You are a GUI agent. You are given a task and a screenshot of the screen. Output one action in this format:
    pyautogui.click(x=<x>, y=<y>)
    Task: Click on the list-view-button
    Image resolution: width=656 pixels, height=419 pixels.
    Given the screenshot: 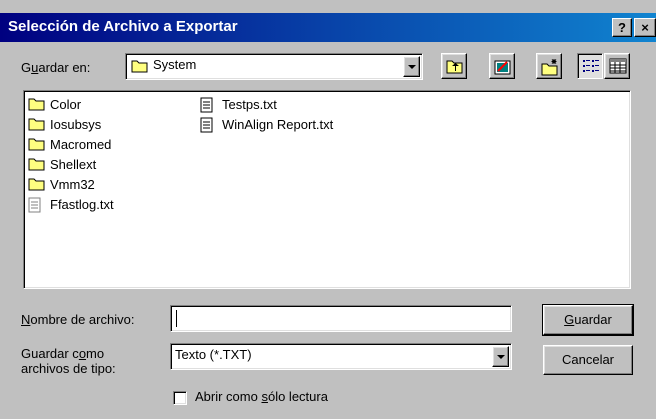 What is the action you would take?
    pyautogui.click(x=590, y=66)
    